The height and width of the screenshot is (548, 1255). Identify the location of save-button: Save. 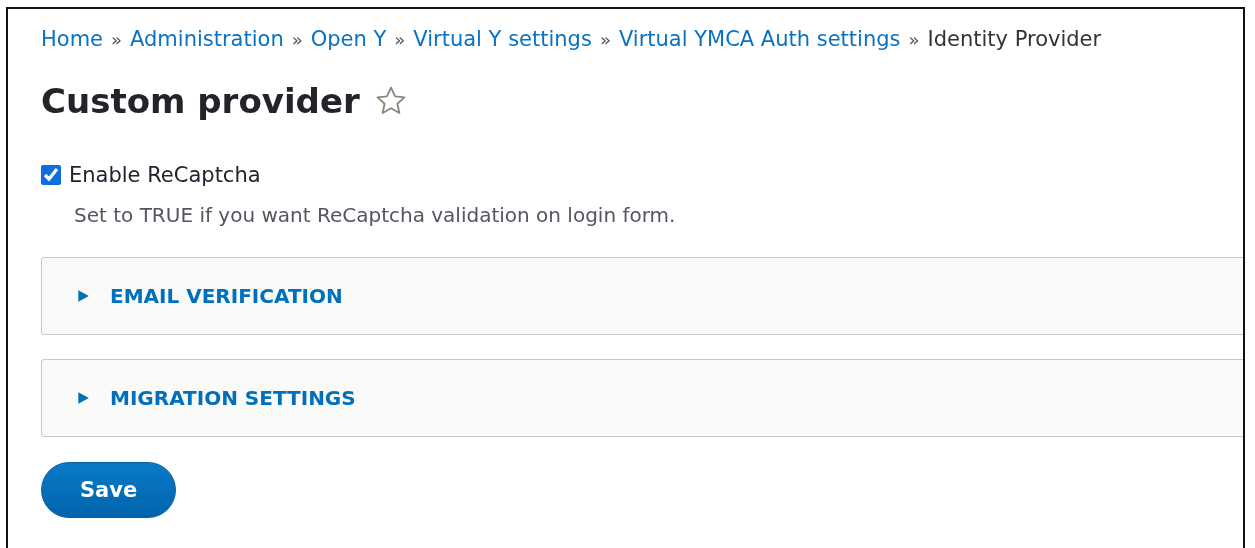
(109, 490).